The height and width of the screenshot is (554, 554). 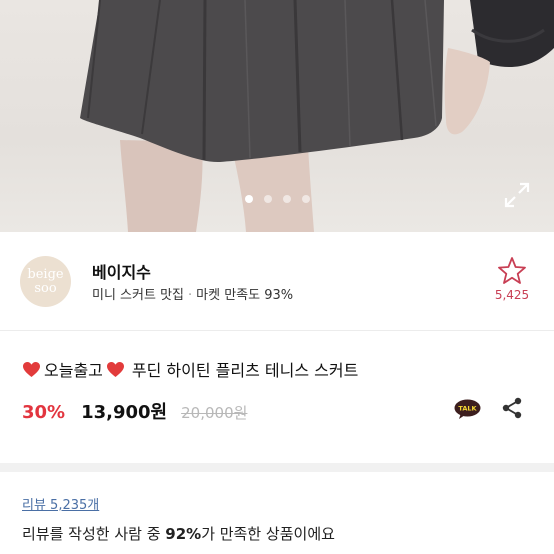 I want to click on talk-button: TALK, so click(x=467, y=409).